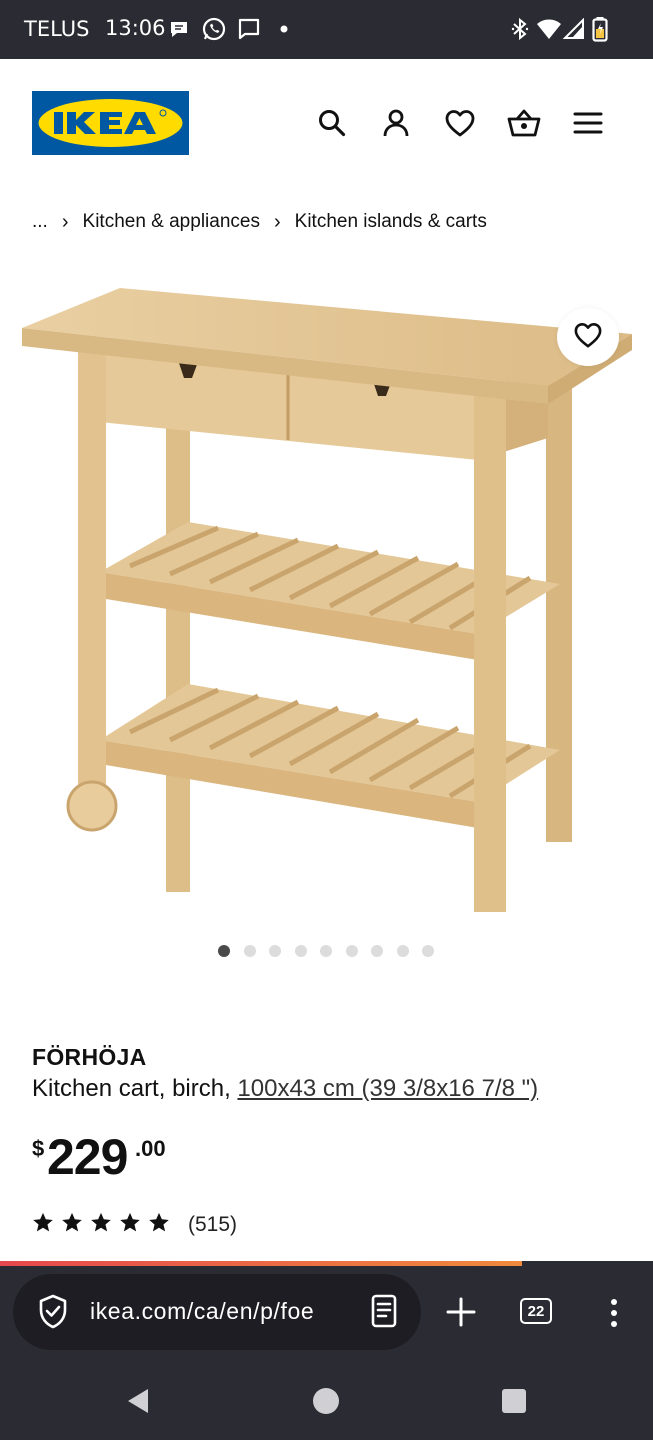  I want to click on product-description-text: Kitchen cart, birch,, so click(135, 1088).